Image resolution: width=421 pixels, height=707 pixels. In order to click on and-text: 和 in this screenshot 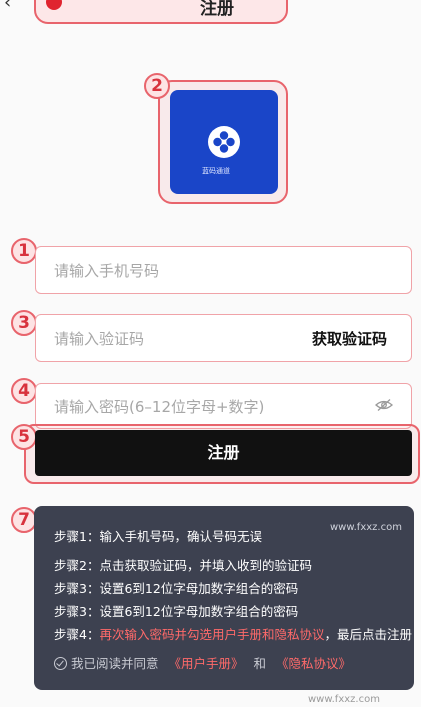, I will do `click(260, 663)`.